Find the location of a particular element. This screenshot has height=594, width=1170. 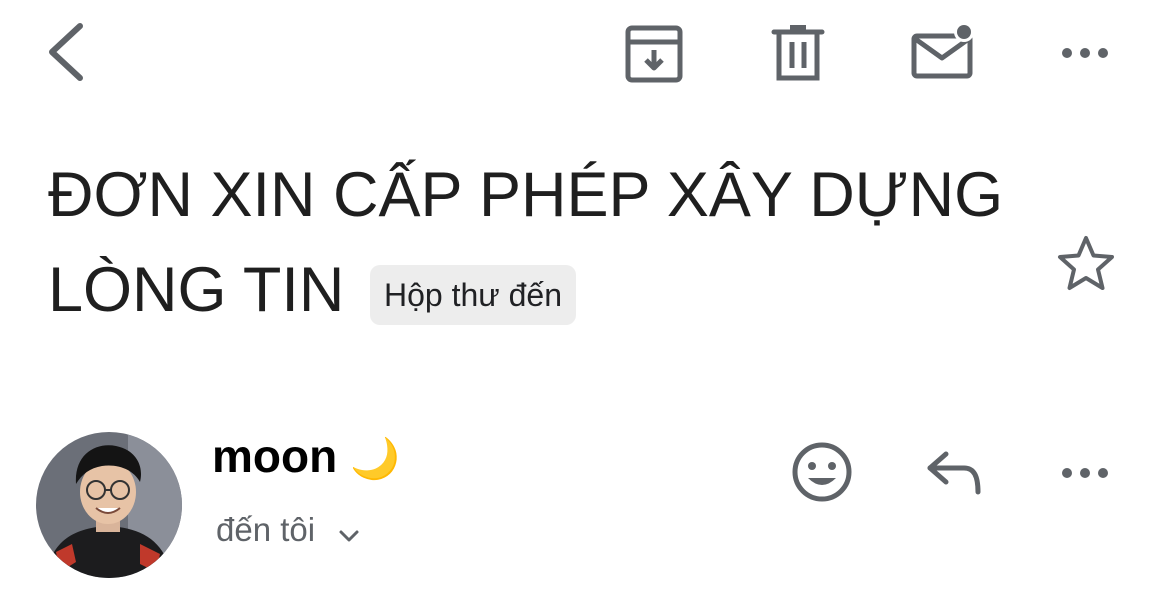

back-button is located at coordinates (66, 52).